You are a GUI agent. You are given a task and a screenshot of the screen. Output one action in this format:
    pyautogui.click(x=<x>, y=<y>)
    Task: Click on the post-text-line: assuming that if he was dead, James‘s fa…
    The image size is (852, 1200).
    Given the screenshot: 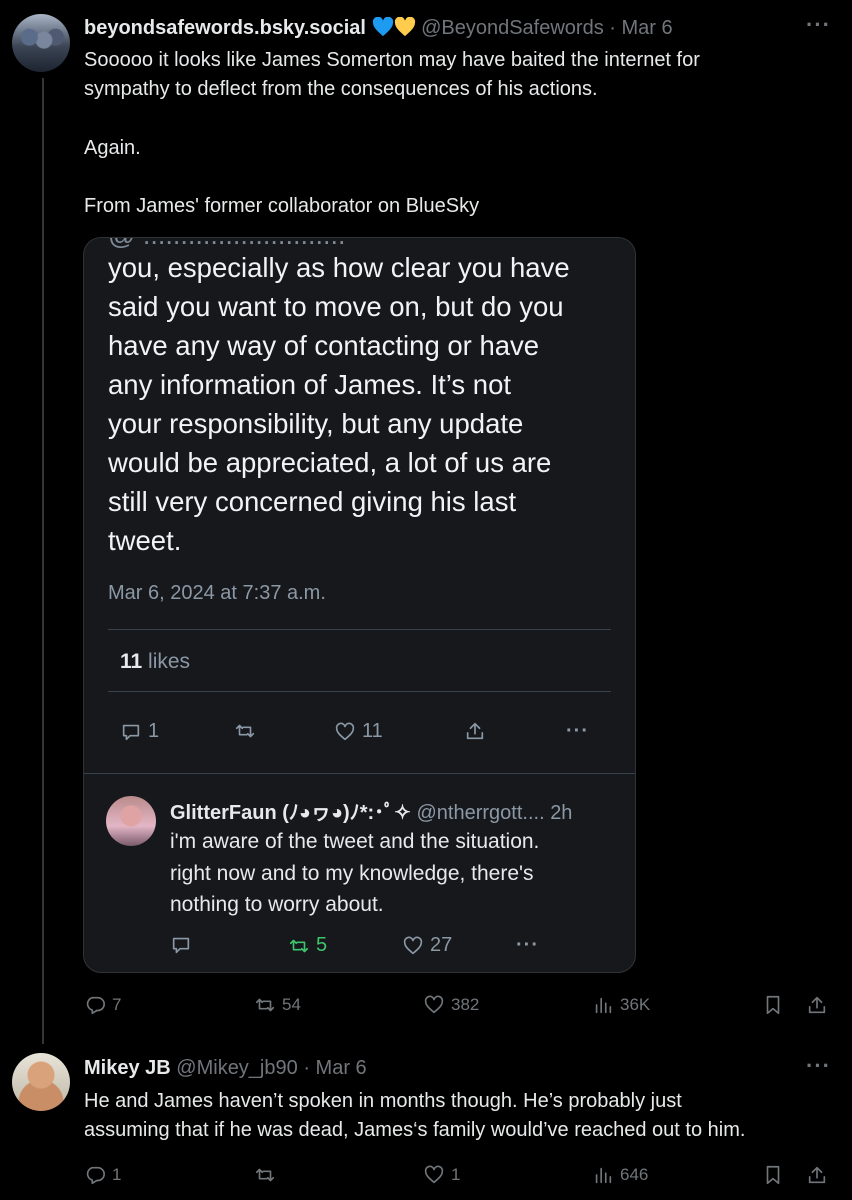 What is the action you would take?
    pyautogui.click(x=415, y=1130)
    